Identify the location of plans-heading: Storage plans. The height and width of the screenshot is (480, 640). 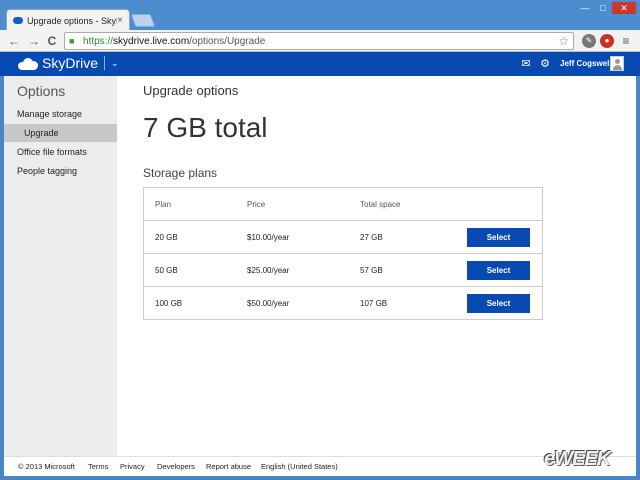
(180, 173).